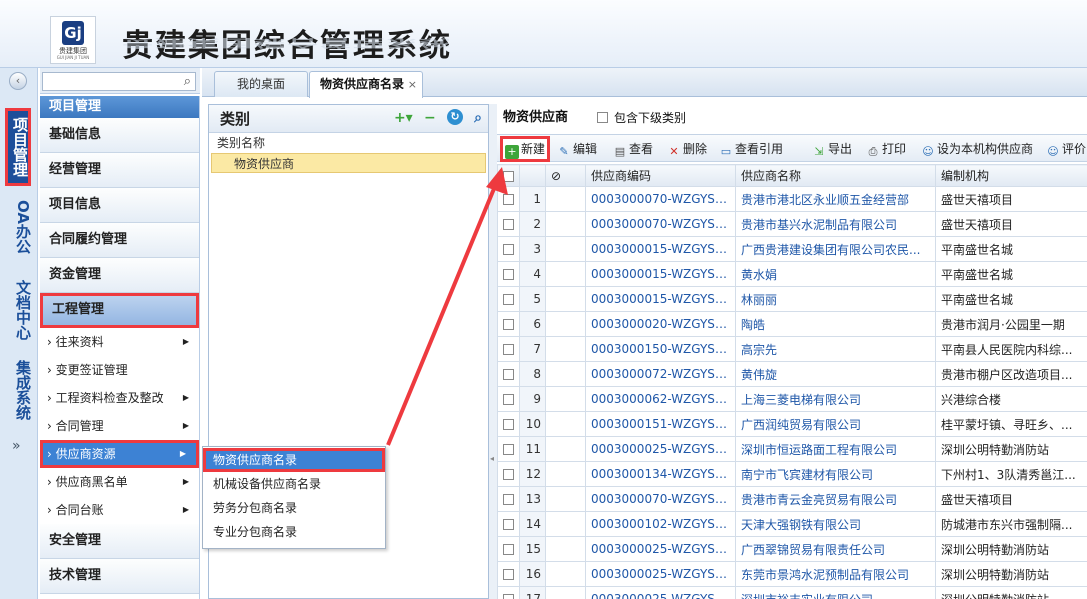 The image size is (1087, 599). What do you see at coordinates (835, 324) in the screenshot?
I see `supplier-name: 陶皓` at bounding box center [835, 324].